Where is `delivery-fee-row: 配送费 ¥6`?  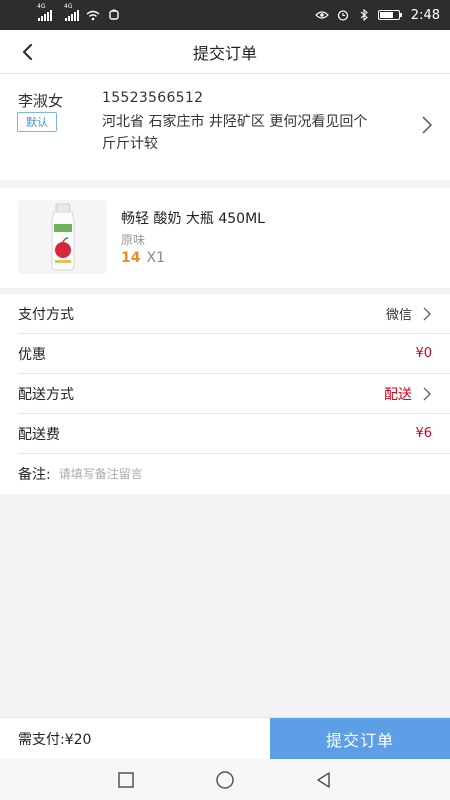 delivery-fee-row: 配送费 ¥6 is located at coordinates (234, 434).